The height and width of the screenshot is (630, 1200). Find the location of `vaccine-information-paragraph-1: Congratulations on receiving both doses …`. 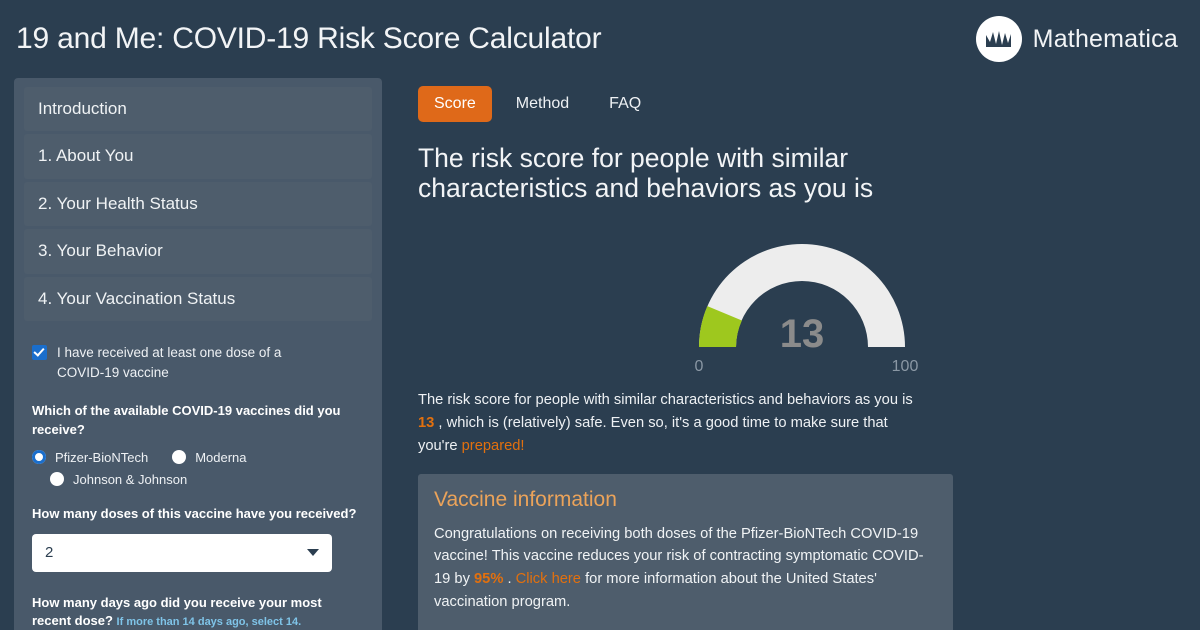

vaccine-information-paragraph-1: Congratulations on receiving both doses … is located at coordinates (685, 568).